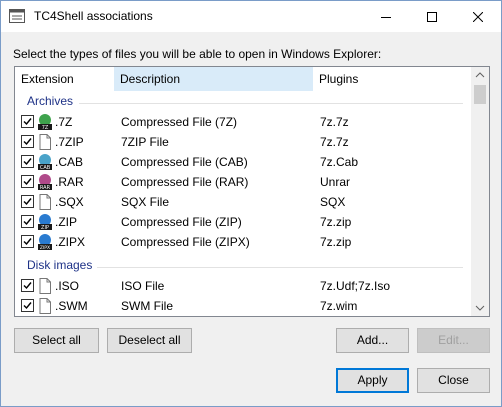 The width and height of the screenshot is (502, 407). I want to click on extension-cell: .ZIPX, so click(70, 242).